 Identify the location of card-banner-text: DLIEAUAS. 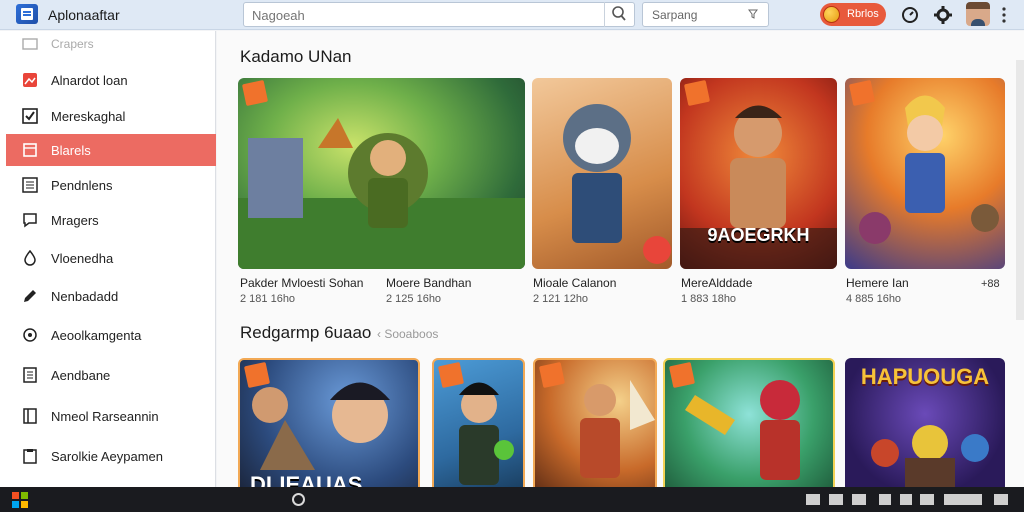
(306, 479).